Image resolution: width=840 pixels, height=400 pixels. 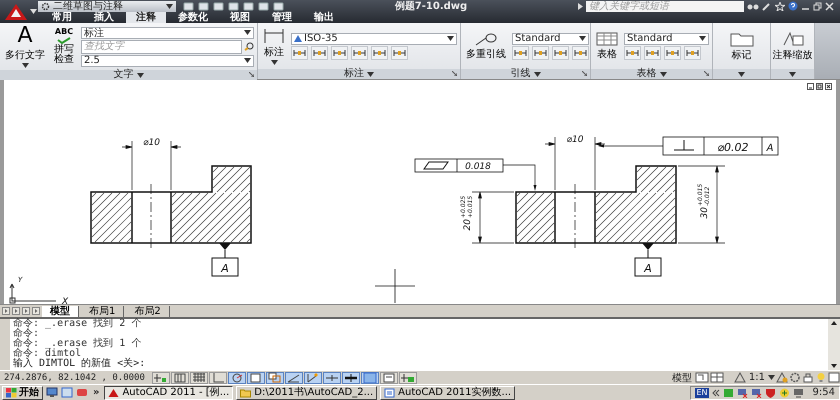 I want to click on annotation-scale-label: 1:1, so click(x=756, y=377).